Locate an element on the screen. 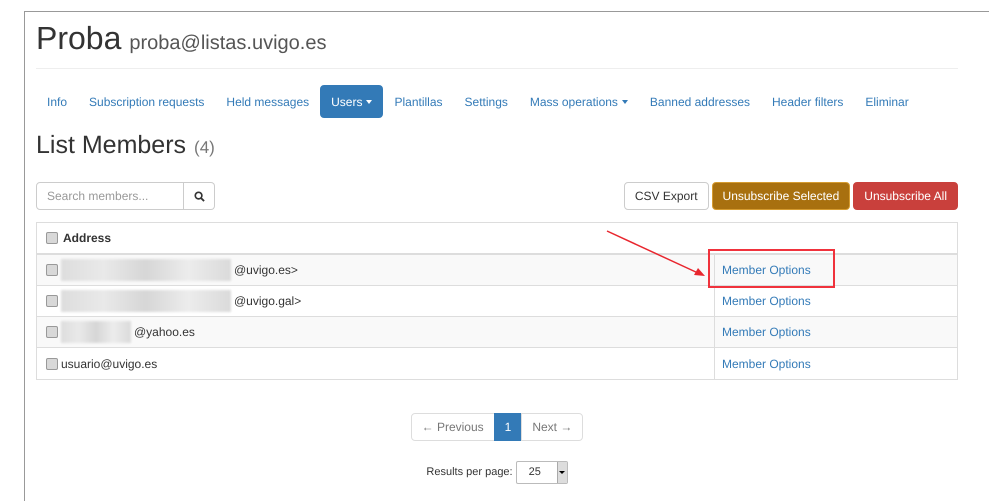 The height and width of the screenshot is (501, 989). member-address: @uvigo.gal> is located at coordinates (268, 301).